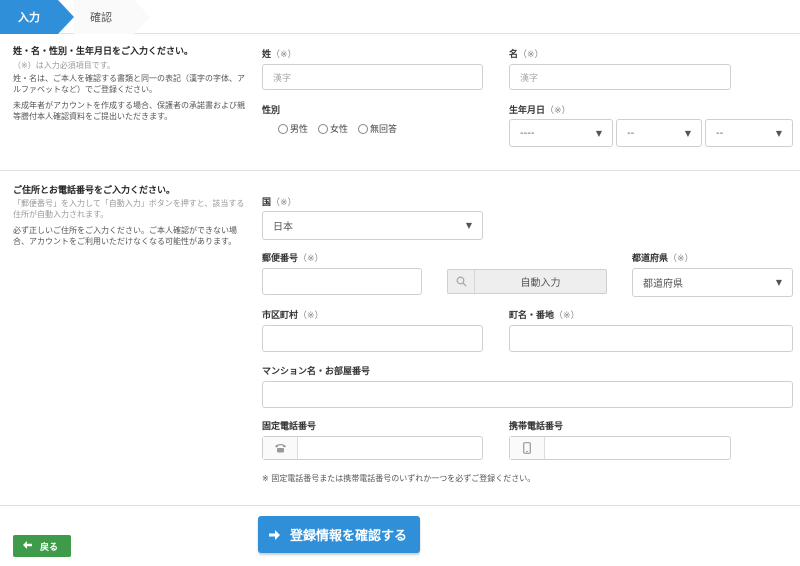  I want to click on street-label: 町名・番地（※）, so click(544, 316).